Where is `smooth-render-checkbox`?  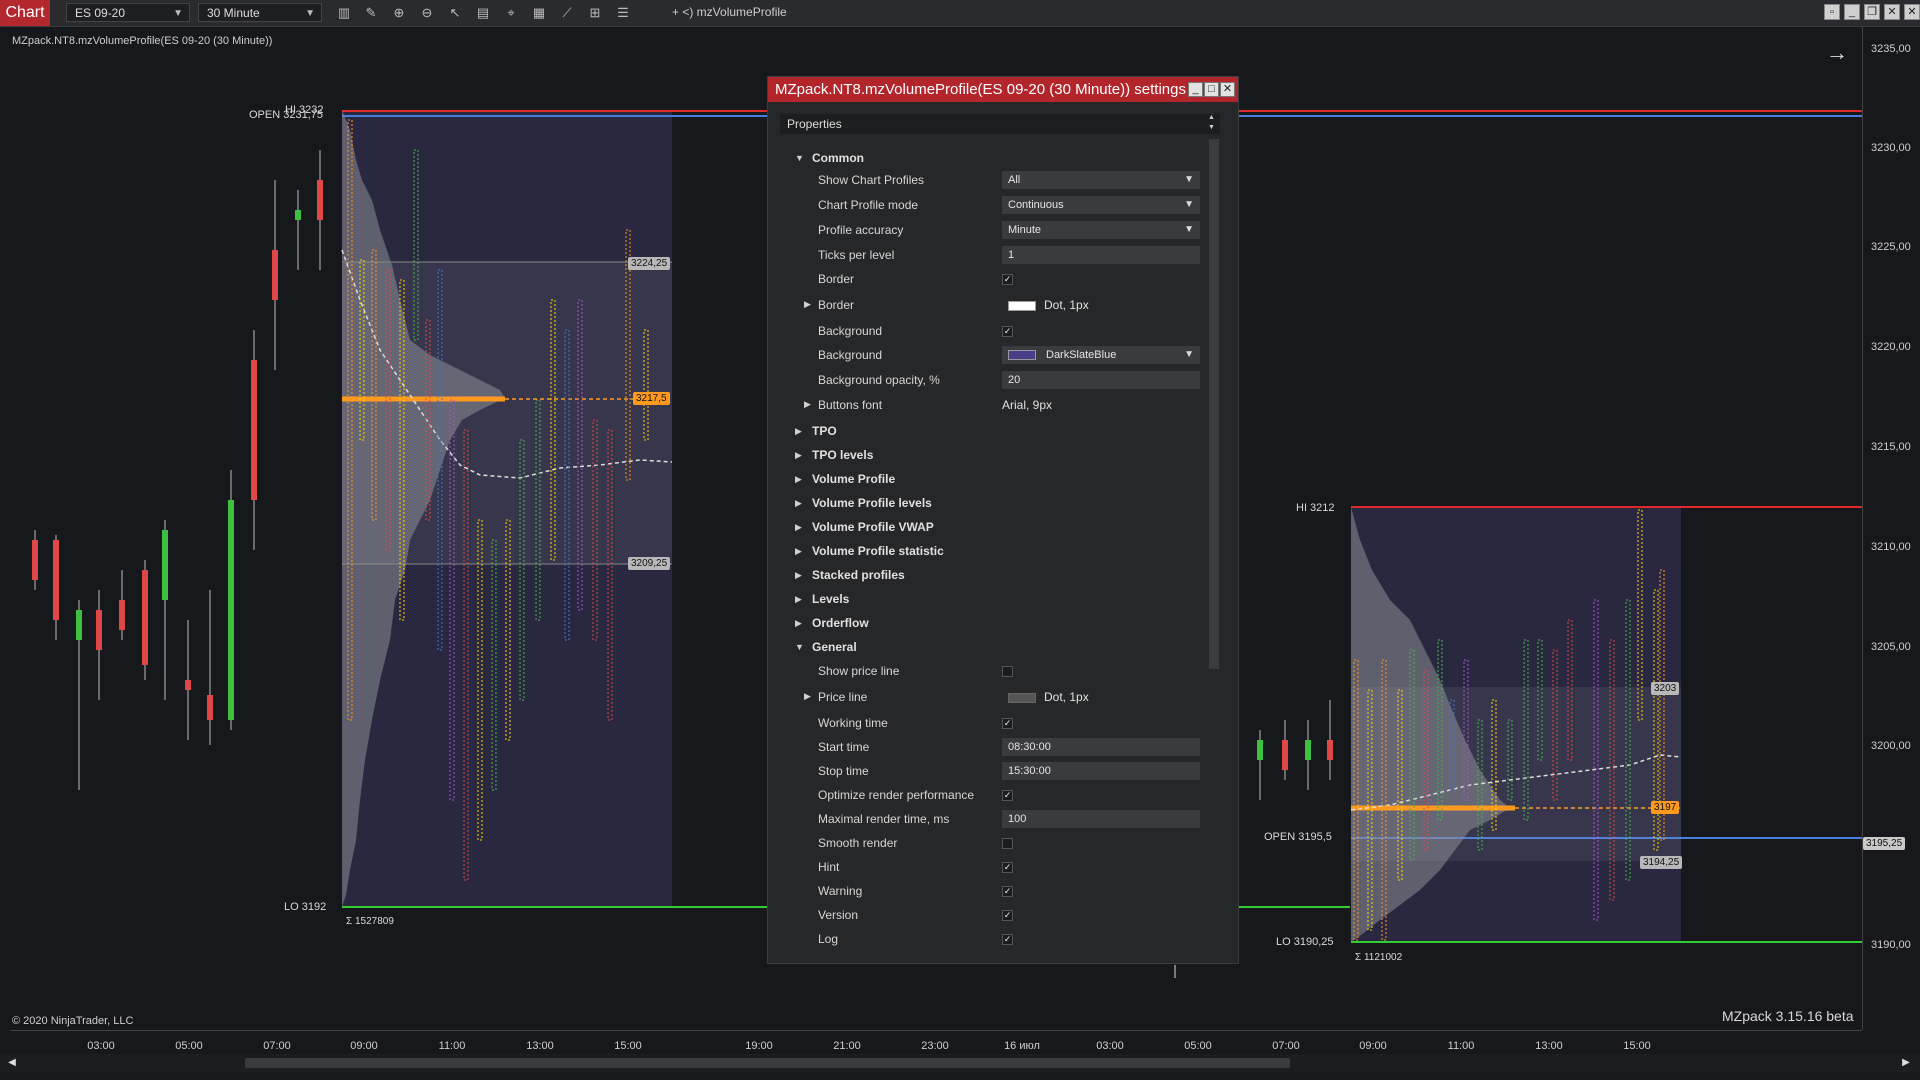
smooth-render-checkbox is located at coordinates (1007, 843).